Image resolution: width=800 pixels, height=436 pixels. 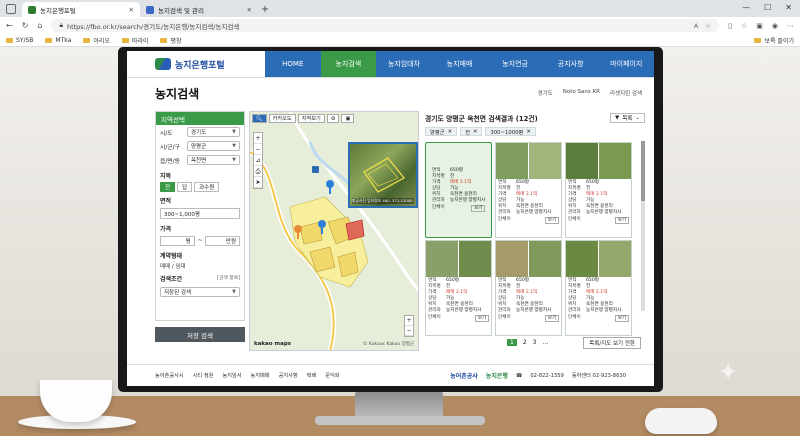 What do you see at coordinates (535, 342) in the screenshot?
I see `page-3: 3` at bounding box center [535, 342].